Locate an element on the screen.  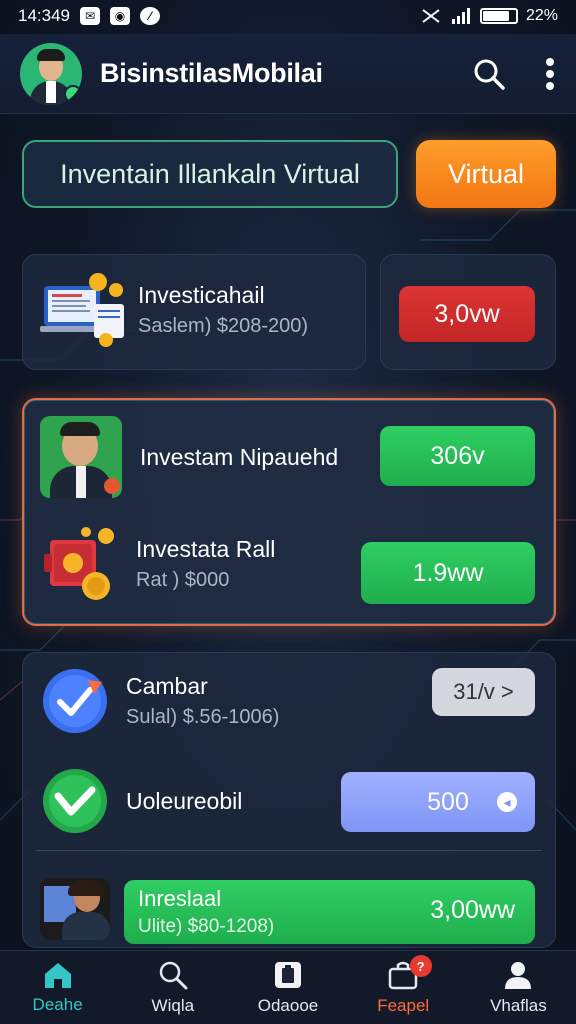
more-vertical-icon is located at coordinates (550, 73).